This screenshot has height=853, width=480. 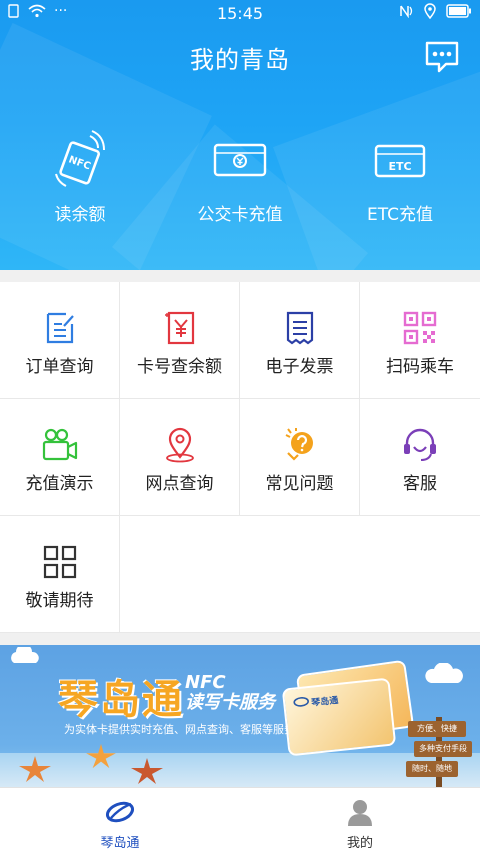 I want to click on etc-card-icon: ETC, so click(x=400, y=161).